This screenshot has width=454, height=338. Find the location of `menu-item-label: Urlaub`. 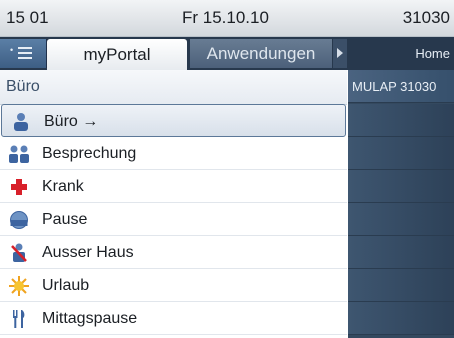

menu-item-label: Urlaub is located at coordinates (66, 285).